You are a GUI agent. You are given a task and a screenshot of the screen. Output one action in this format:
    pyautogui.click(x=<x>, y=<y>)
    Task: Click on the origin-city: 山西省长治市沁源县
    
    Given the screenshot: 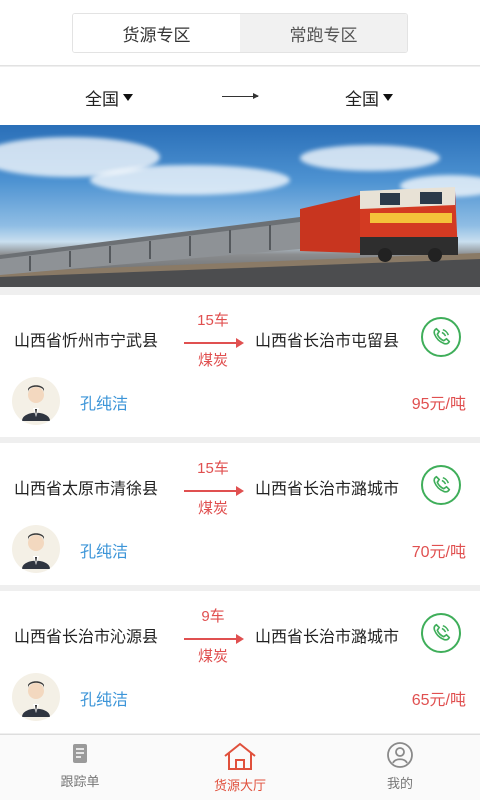 What is the action you would take?
    pyautogui.click(x=86, y=637)
    